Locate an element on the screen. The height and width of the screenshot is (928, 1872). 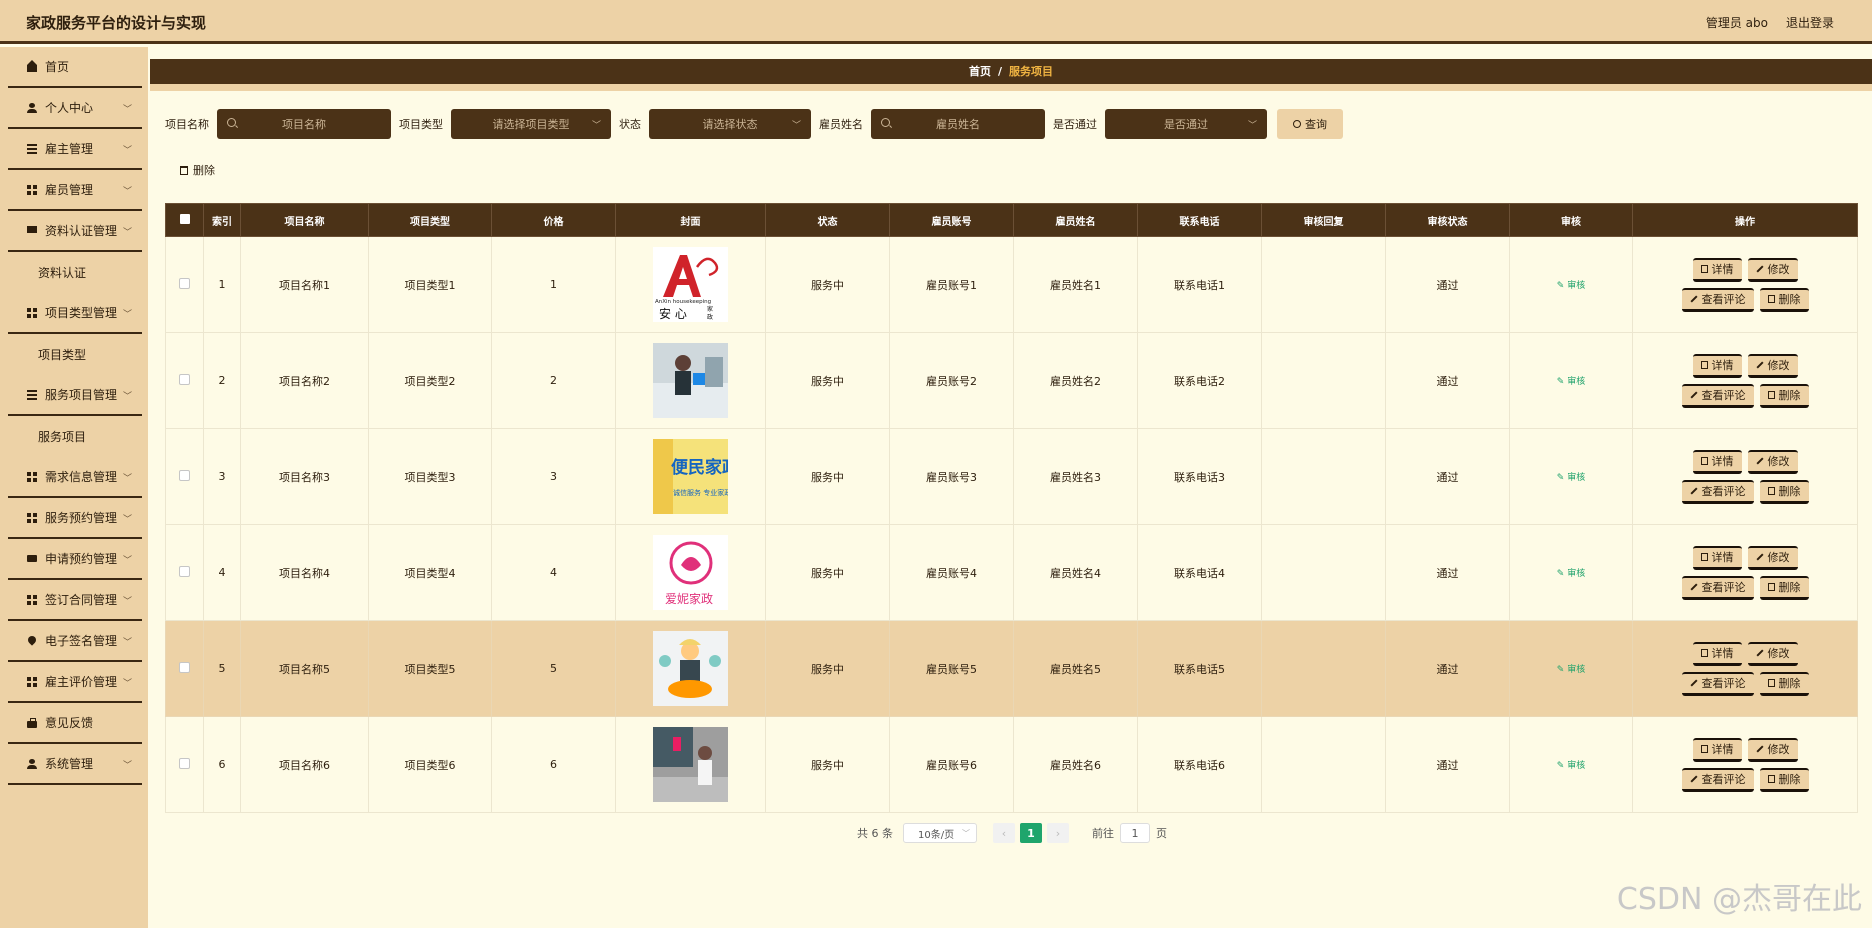
sidebar-item: 需求信息管理 ﹀ is located at coordinates (75, 477).